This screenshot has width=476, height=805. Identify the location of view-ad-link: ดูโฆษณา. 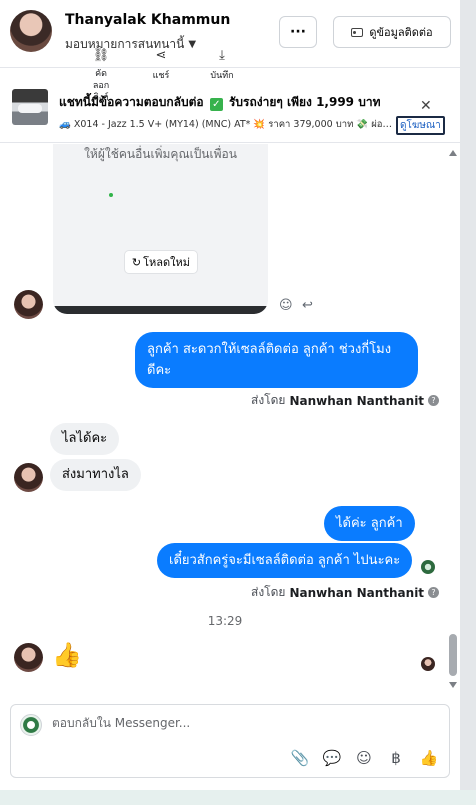
(420, 125).